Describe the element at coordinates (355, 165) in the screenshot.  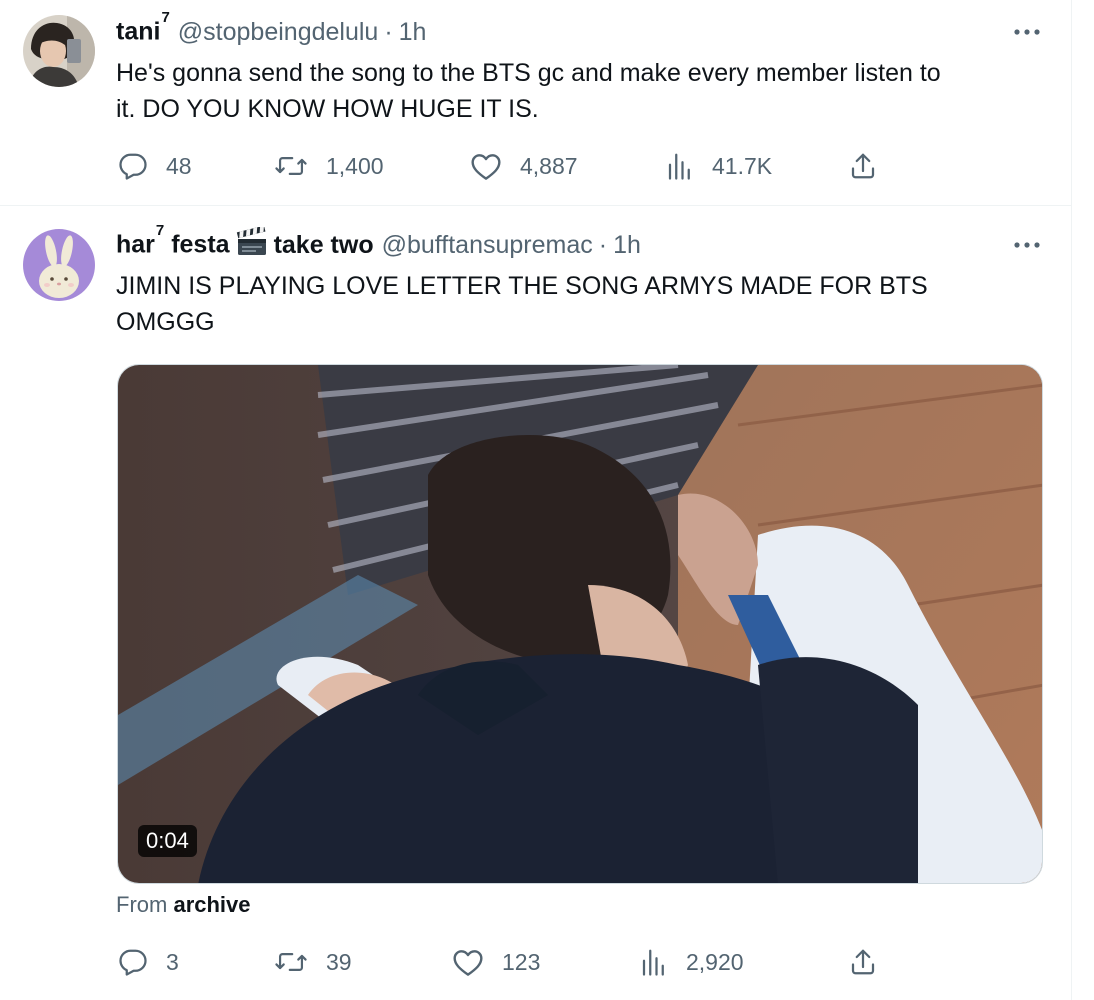
I see `retweet-count: 1,400` at that location.